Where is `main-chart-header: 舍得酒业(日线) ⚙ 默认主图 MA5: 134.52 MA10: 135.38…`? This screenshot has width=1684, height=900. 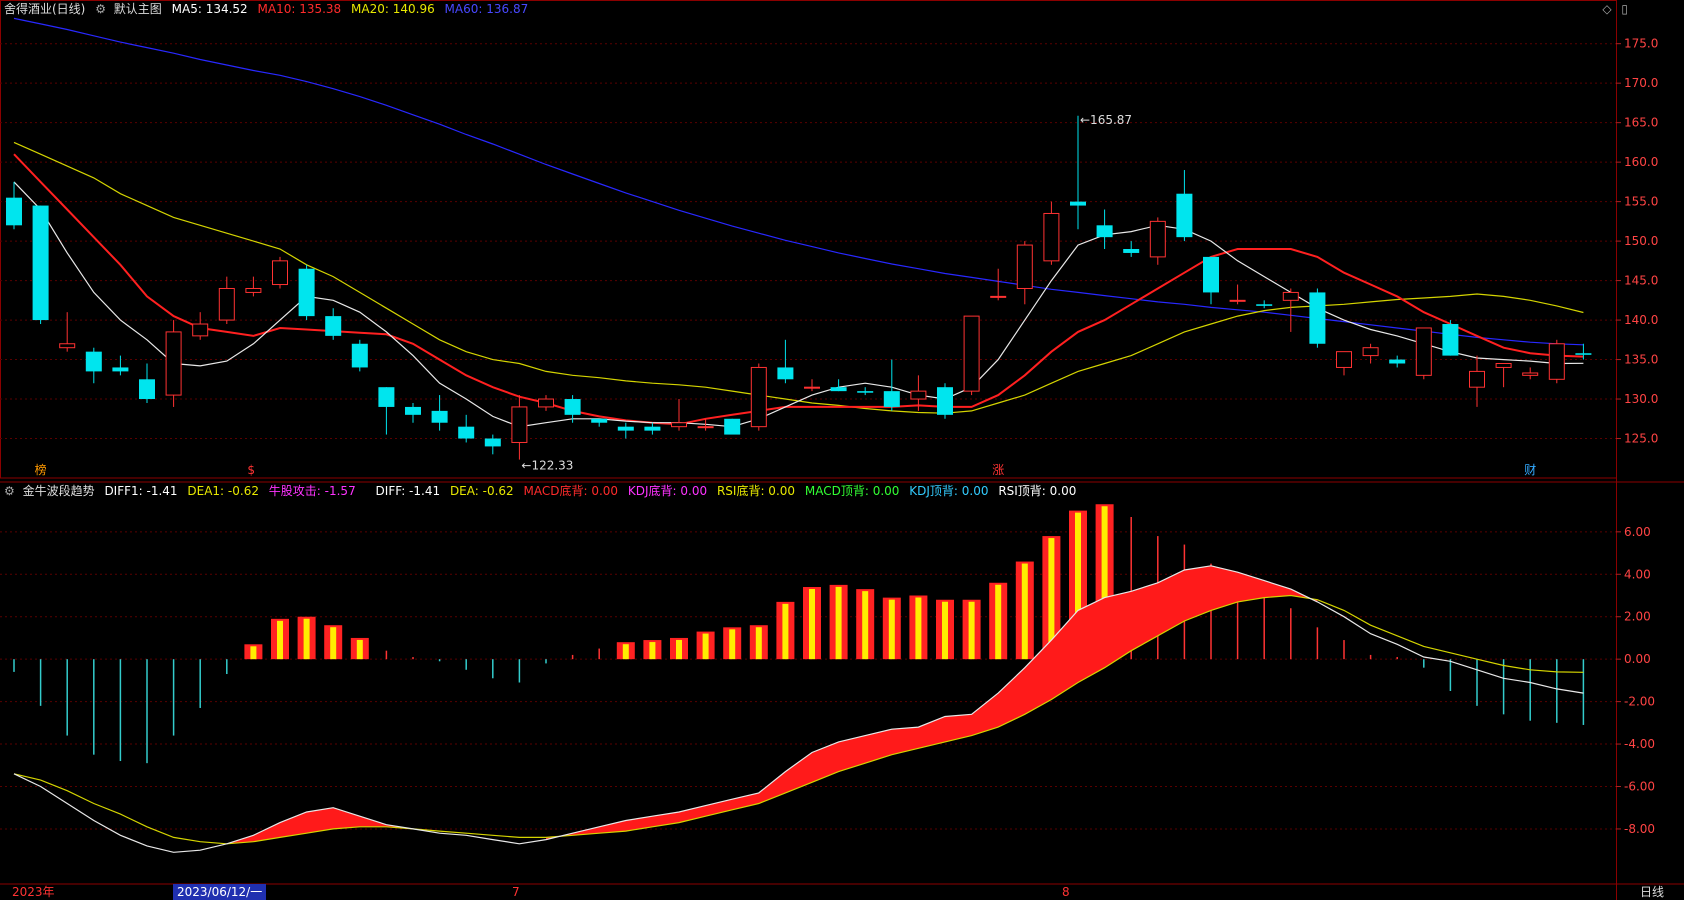 main-chart-header: 舍得酒业(日线) ⚙ 默认主图 MA5: 134.52 MA10: 135.38… is located at coordinates (267, 9).